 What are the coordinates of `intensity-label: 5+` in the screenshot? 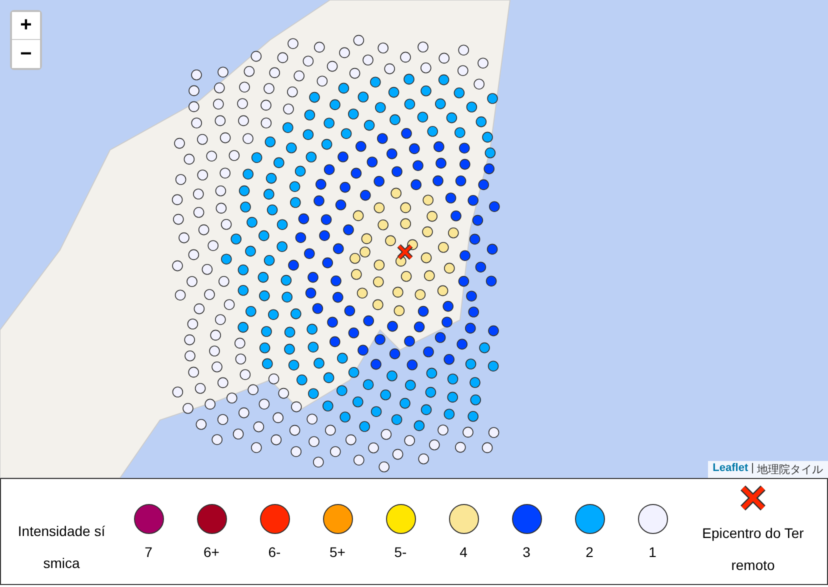 It's located at (338, 552).